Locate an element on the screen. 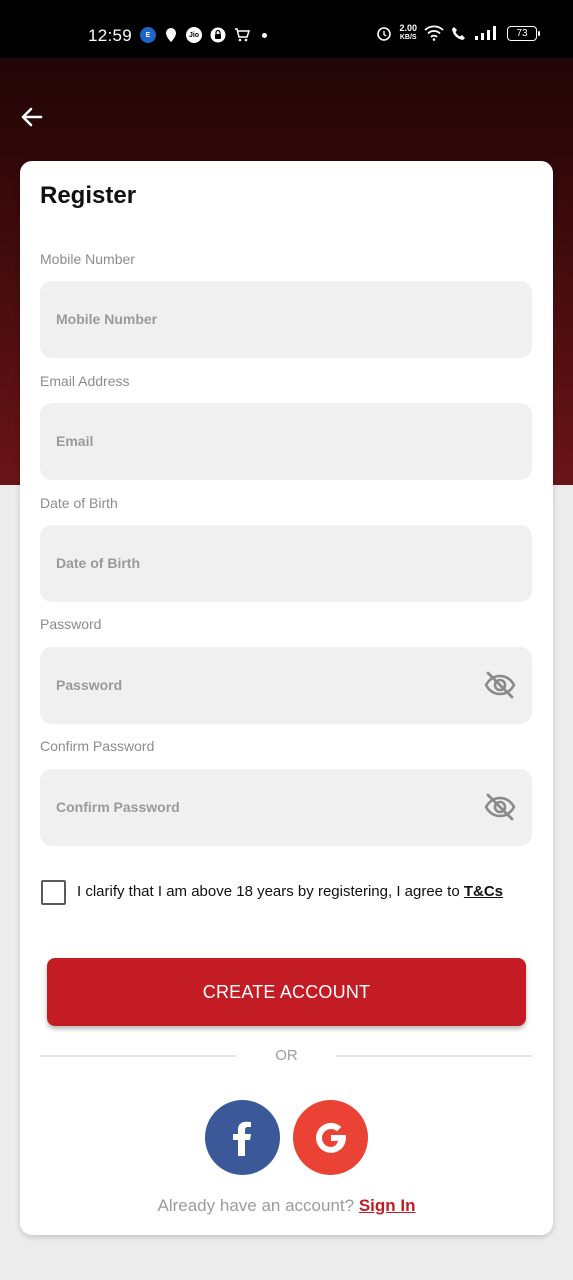 Image resolution: width=573 pixels, height=1280 pixels. signin-prompt-text: Already have an account? is located at coordinates (258, 1205).